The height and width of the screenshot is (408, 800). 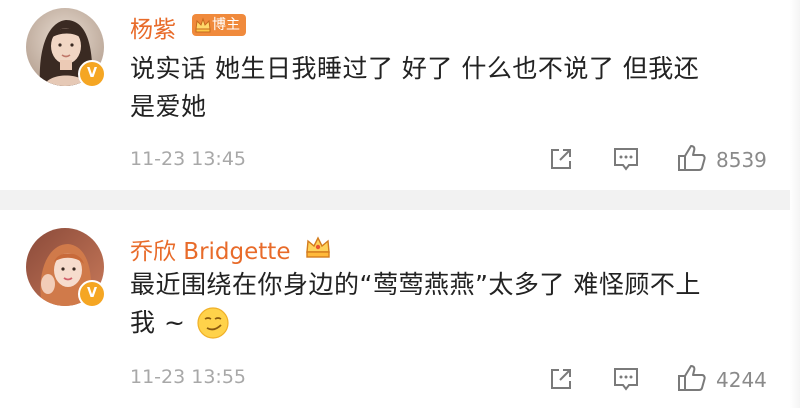 What do you see at coordinates (213, 323) in the screenshot?
I see `grinning-smirk-emoji` at bounding box center [213, 323].